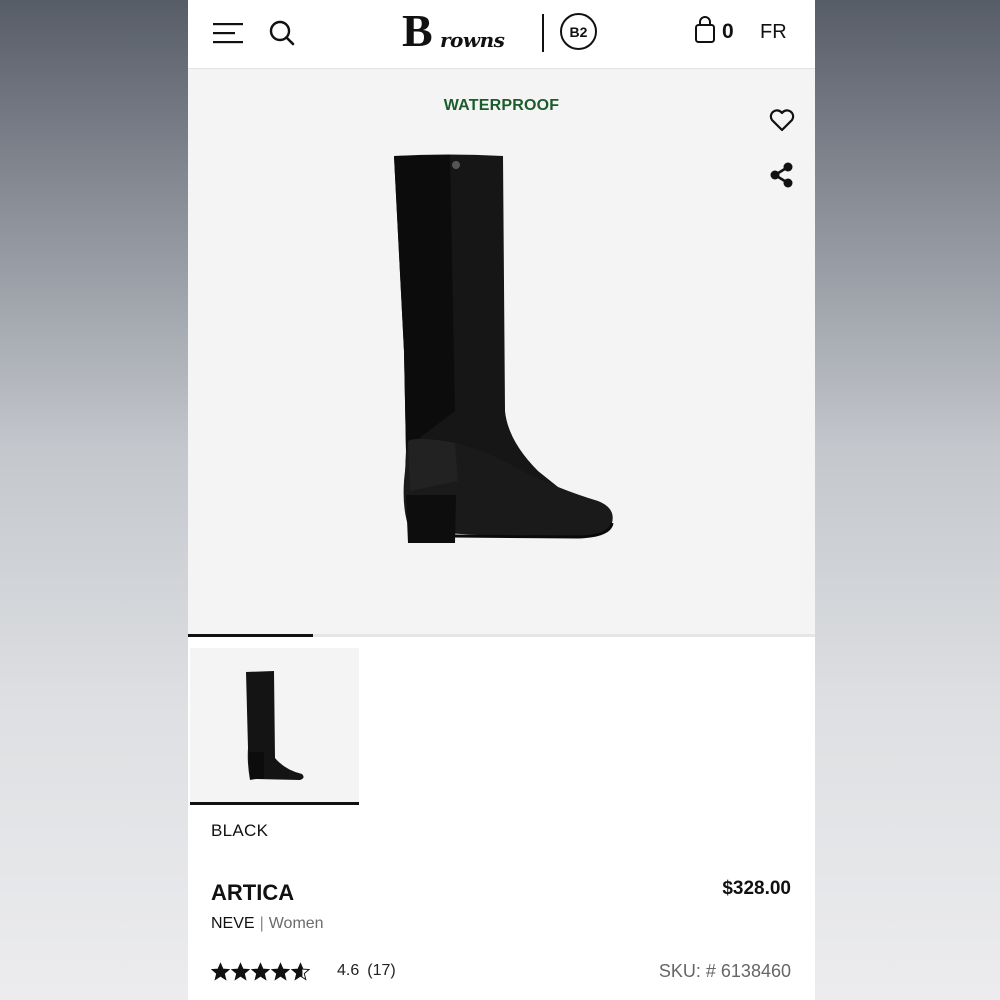  I want to click on rating-count: (17), so click(381, 970).